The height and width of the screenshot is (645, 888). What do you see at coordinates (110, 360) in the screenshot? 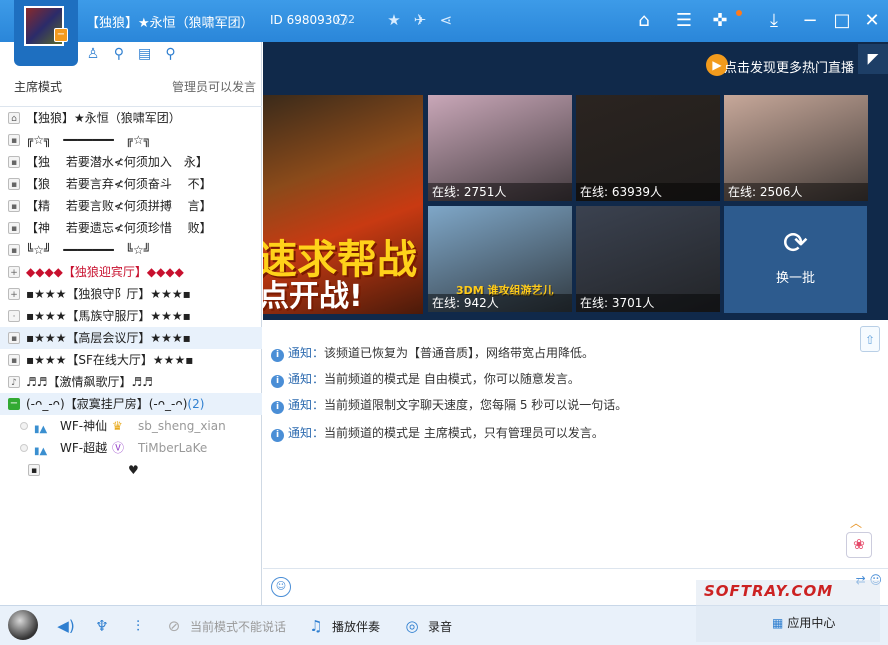
I see `channel-row-label: ▪★★★【SF在线大厅】★★★▪` at bounding box center [110, 360].